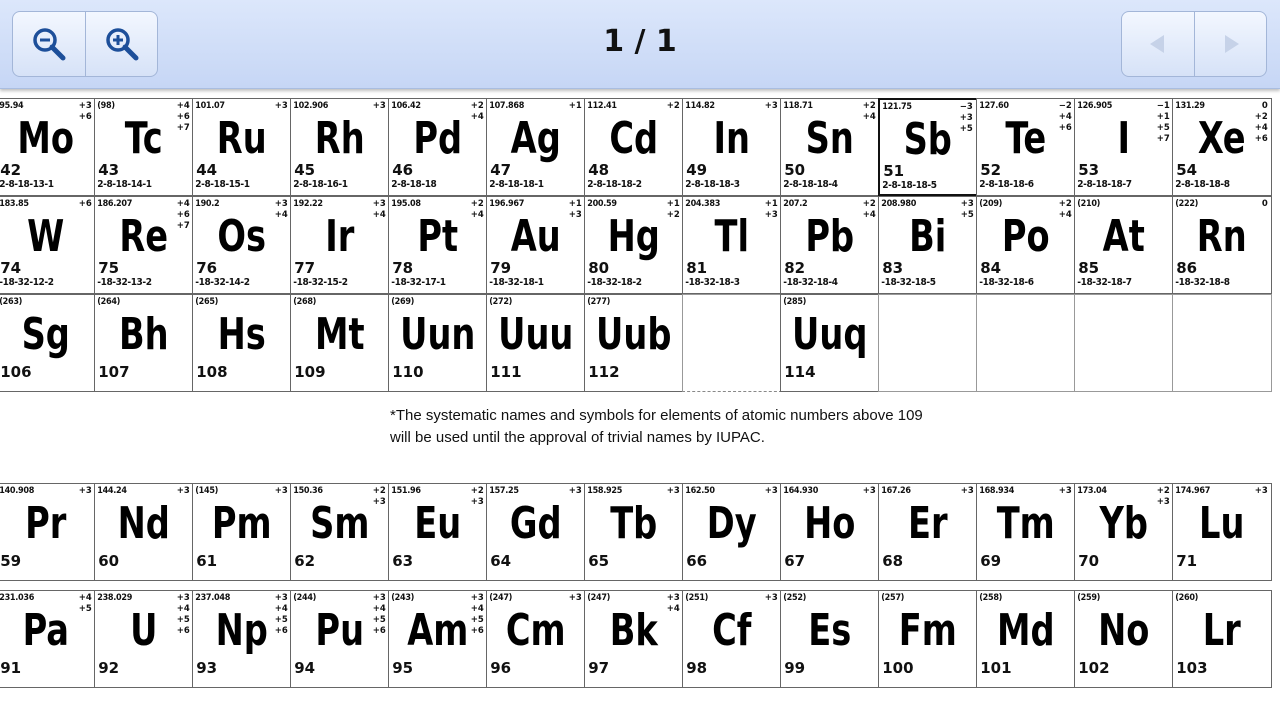 The height and width of the screenshot is (720, 1280). I want to click on element-cell-dy: 162.50 +3 Dy 66, so click(732, 532).